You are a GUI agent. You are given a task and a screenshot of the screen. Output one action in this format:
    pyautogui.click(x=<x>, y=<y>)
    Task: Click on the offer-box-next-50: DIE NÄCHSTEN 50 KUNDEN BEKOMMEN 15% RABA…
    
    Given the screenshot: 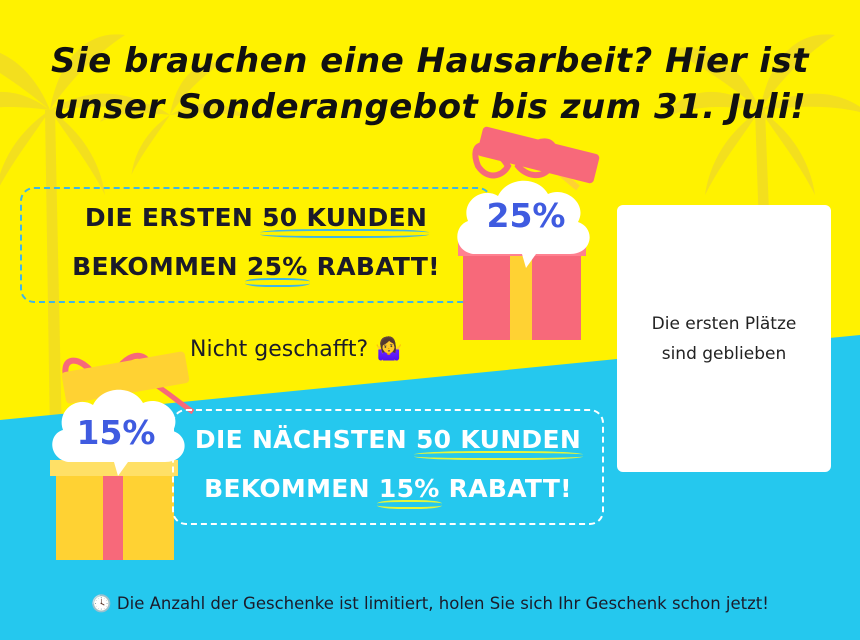 What is the action you would take?
    pyautogui.click(x=388, y=467)
    